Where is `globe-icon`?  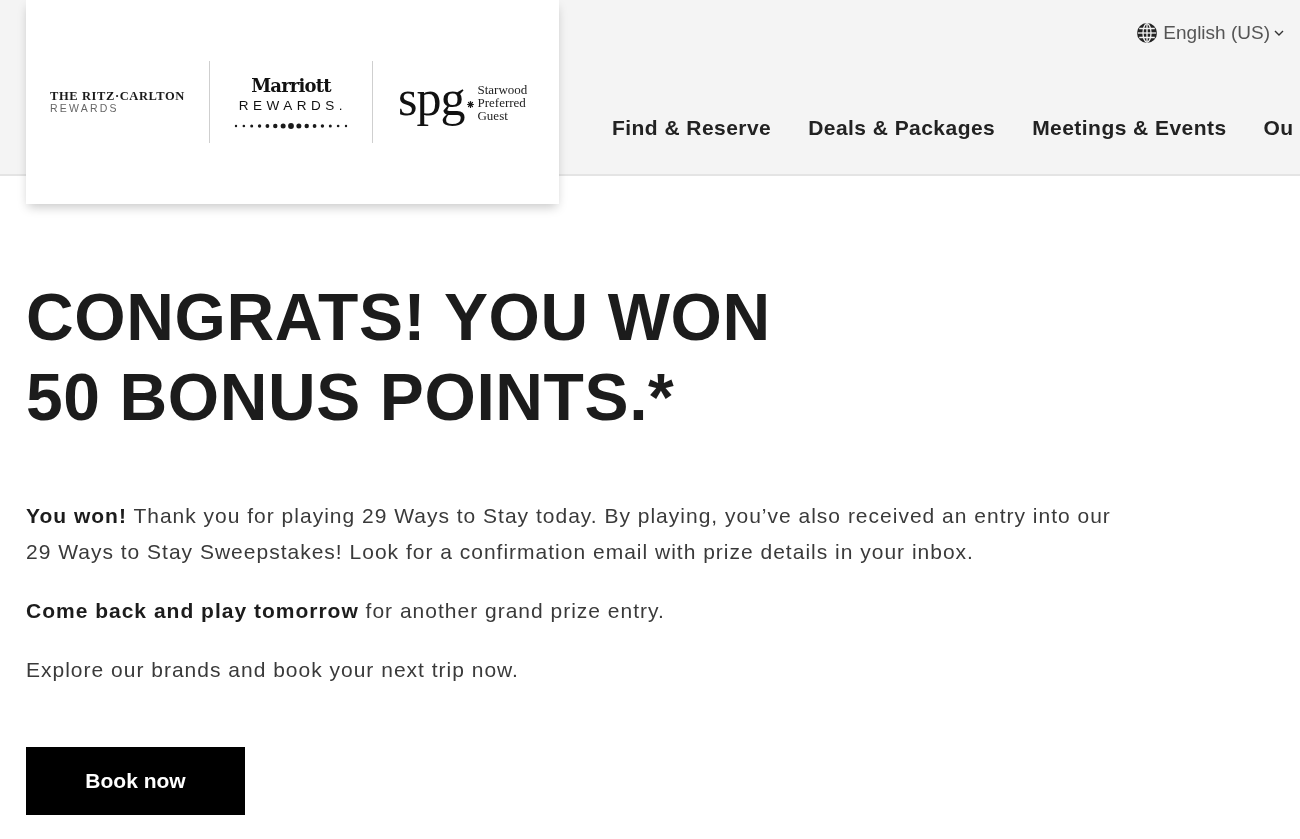
globe-icon is located at coordinates (1147, 33).